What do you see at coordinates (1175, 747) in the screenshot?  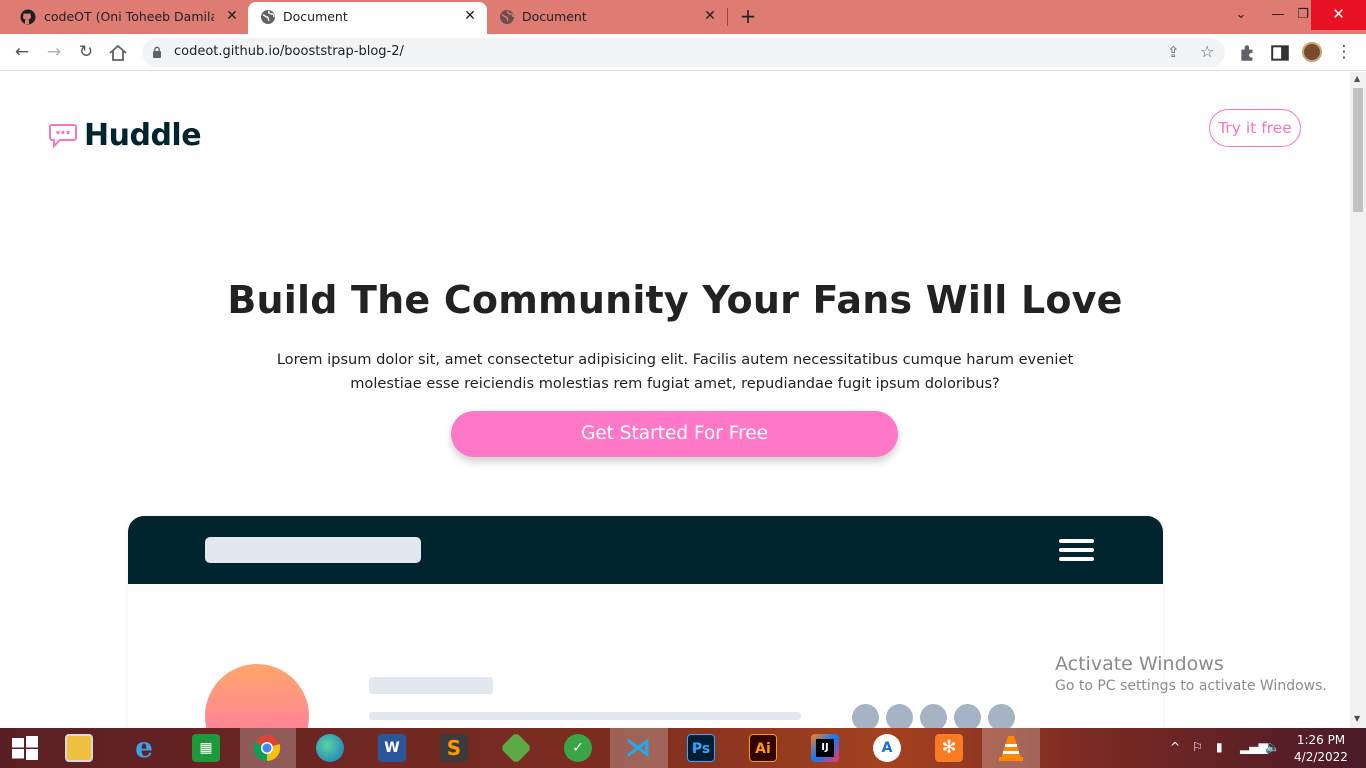 I see `show-hidden-icons-chevron-icon: ^` at bounding box center [1175, 747].